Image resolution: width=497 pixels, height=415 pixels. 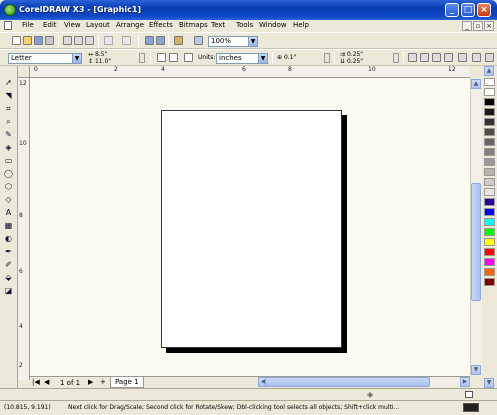 What do you see at coordinates (8, 83) in the screenshot?
I see `pick-tool-icon: ➚` at bounding box center [8, 83].